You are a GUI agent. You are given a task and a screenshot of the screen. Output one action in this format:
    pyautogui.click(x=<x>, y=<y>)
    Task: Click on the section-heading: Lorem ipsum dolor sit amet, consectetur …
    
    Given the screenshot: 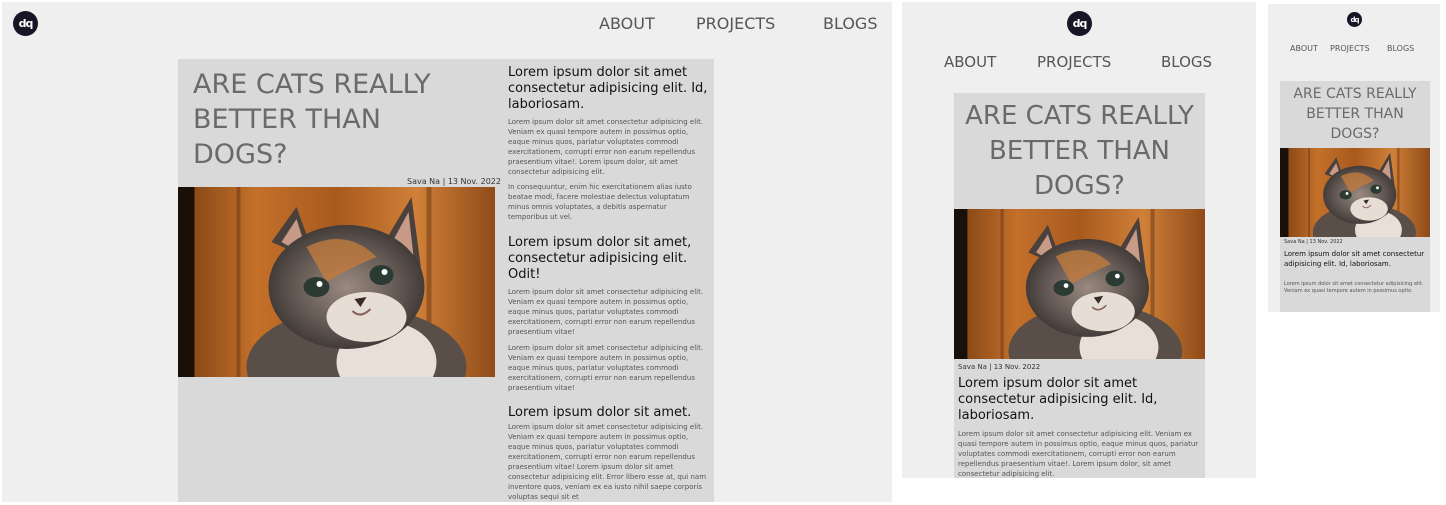 What is the action you would take?
    pyautogui.click(x=600, y=258)
    